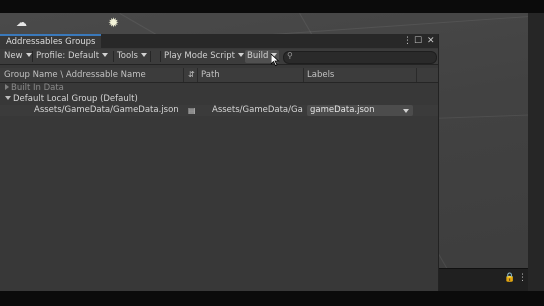  I want to click on build-label: Build, so click(258, 56).